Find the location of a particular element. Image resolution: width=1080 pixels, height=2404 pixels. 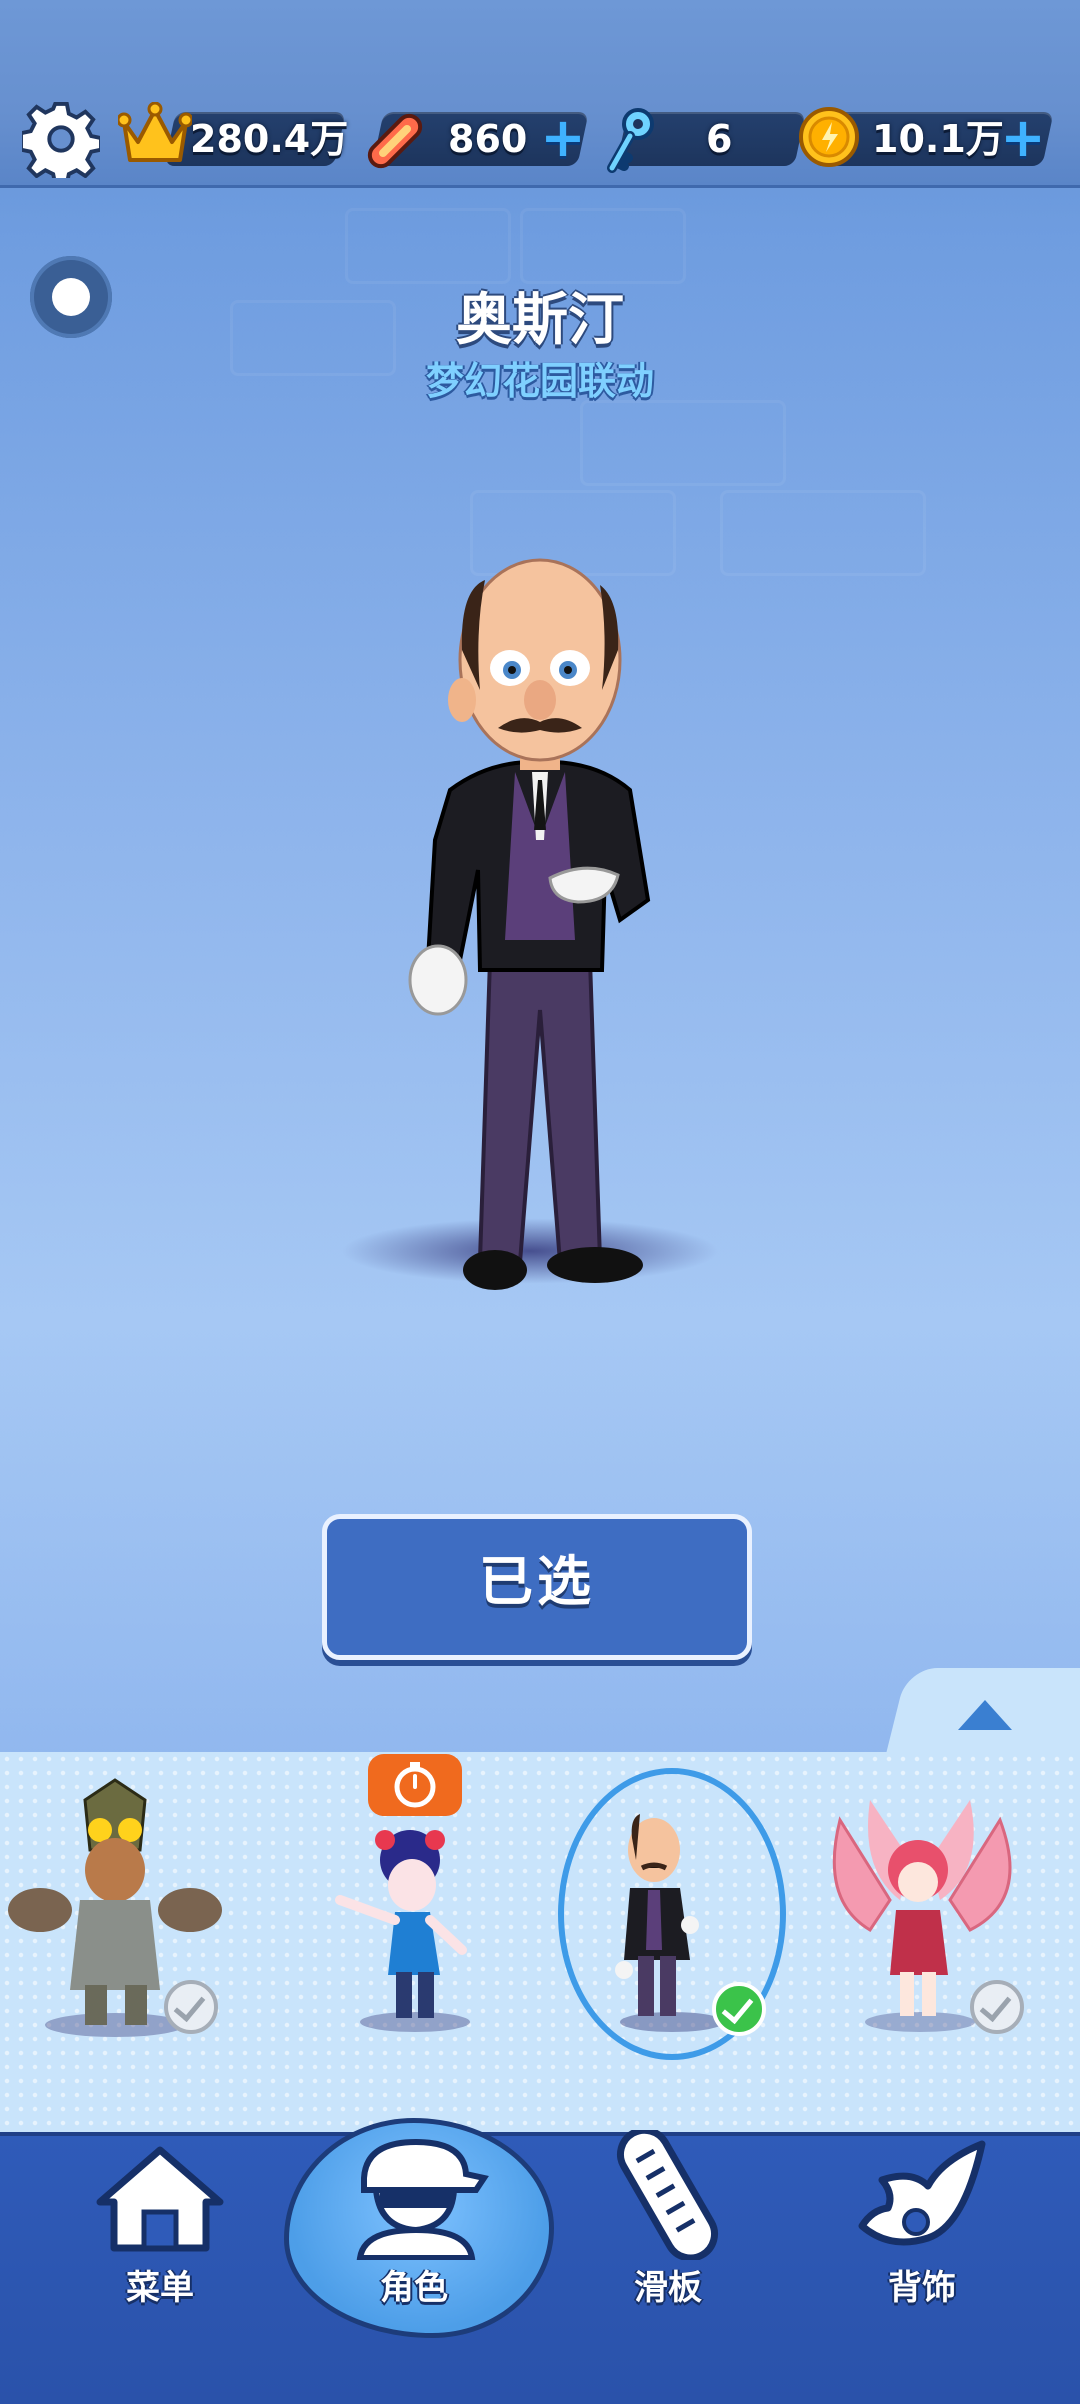

timer-badge is located at coordinates (415, 1785).